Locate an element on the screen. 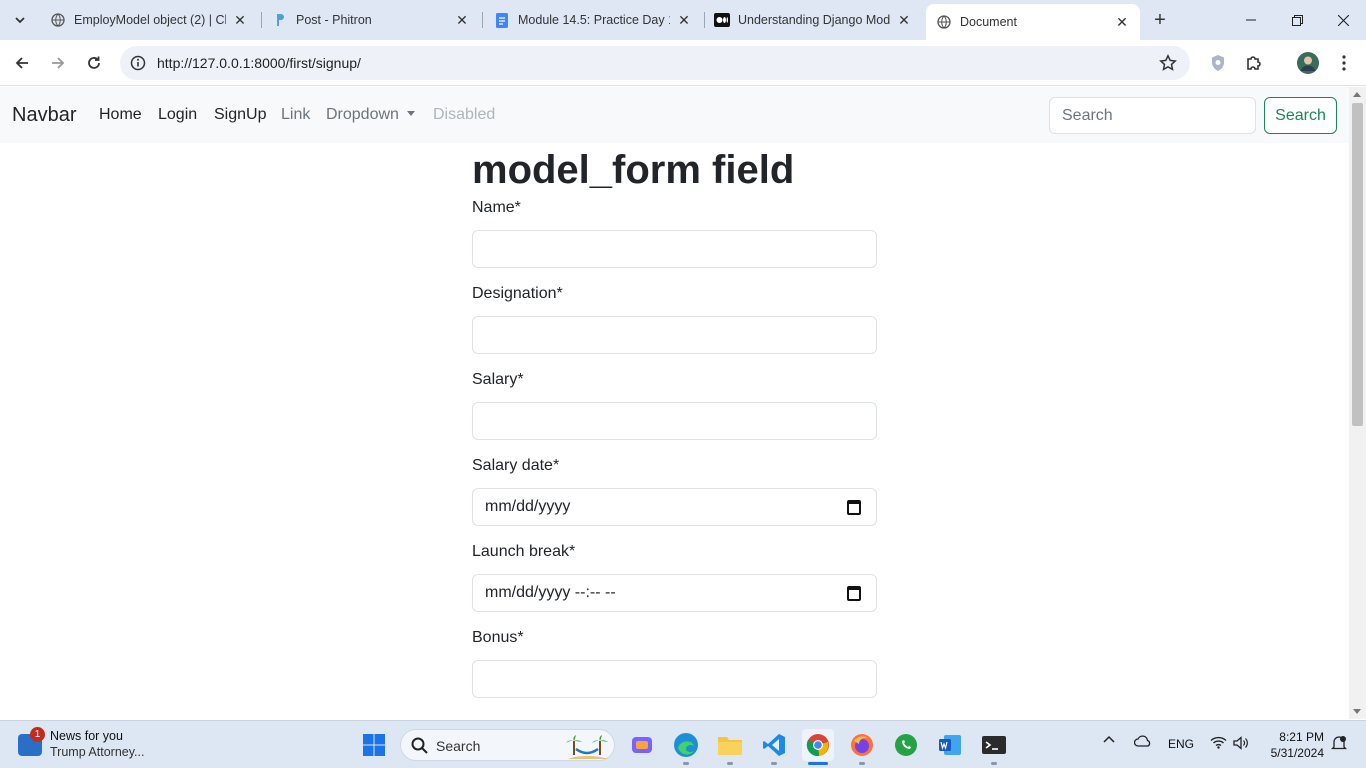 This screenshot has height=768, width=1366. page-title: model_form field is located at coordinates (633, 170).